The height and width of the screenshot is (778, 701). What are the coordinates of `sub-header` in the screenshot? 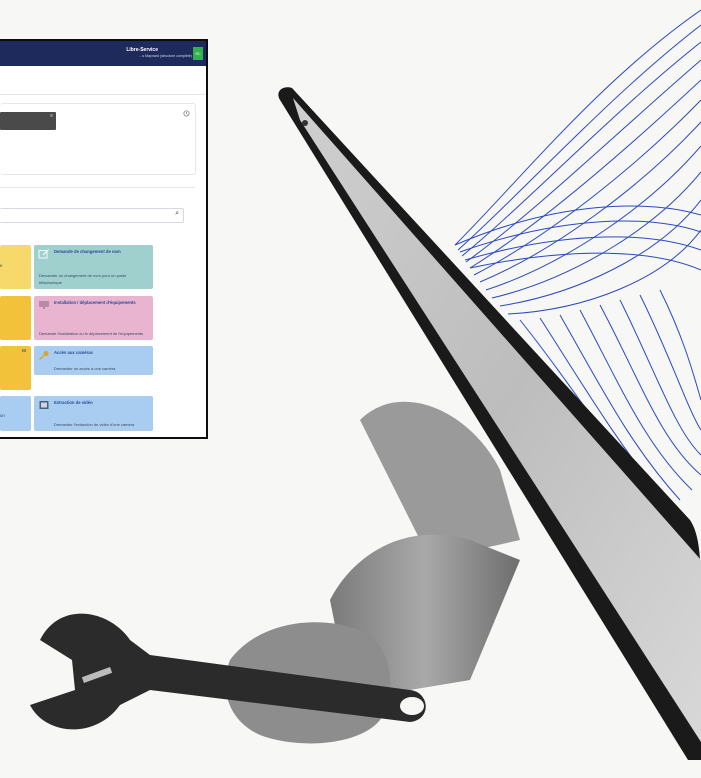 It's located at (103, 80).